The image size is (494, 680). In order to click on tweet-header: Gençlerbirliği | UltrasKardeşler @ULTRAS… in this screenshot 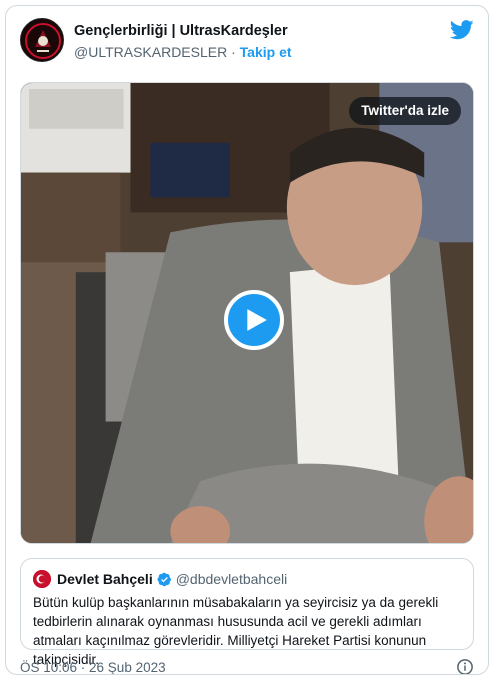, I will do `click(247, 41)`.